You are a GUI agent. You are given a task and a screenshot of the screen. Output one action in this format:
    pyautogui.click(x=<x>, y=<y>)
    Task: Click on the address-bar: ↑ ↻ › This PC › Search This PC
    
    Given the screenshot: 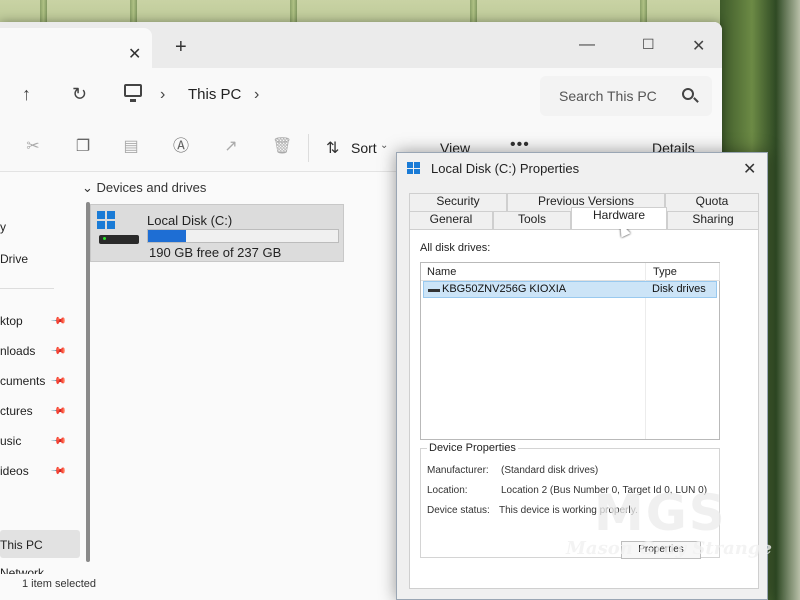 What is the action you would take?
    pyautogui.click(x=361, y=96)
    